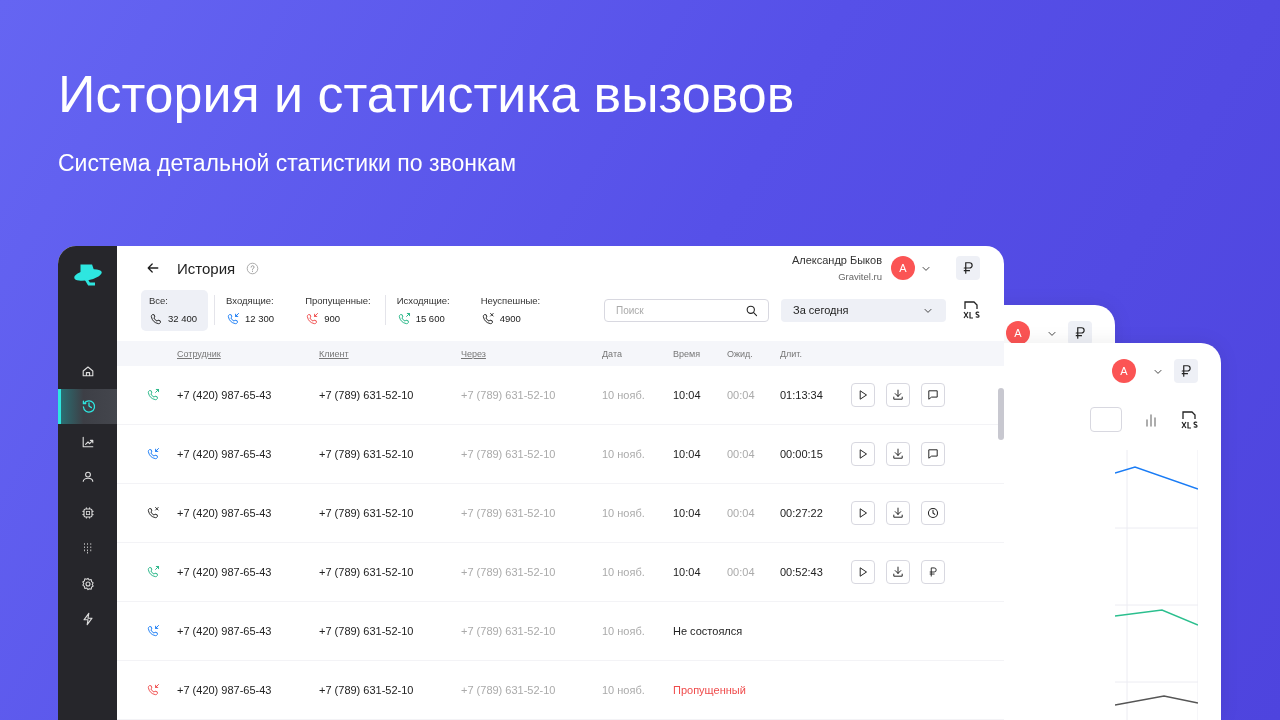  I want to click on nav-item, so click(87, 406).